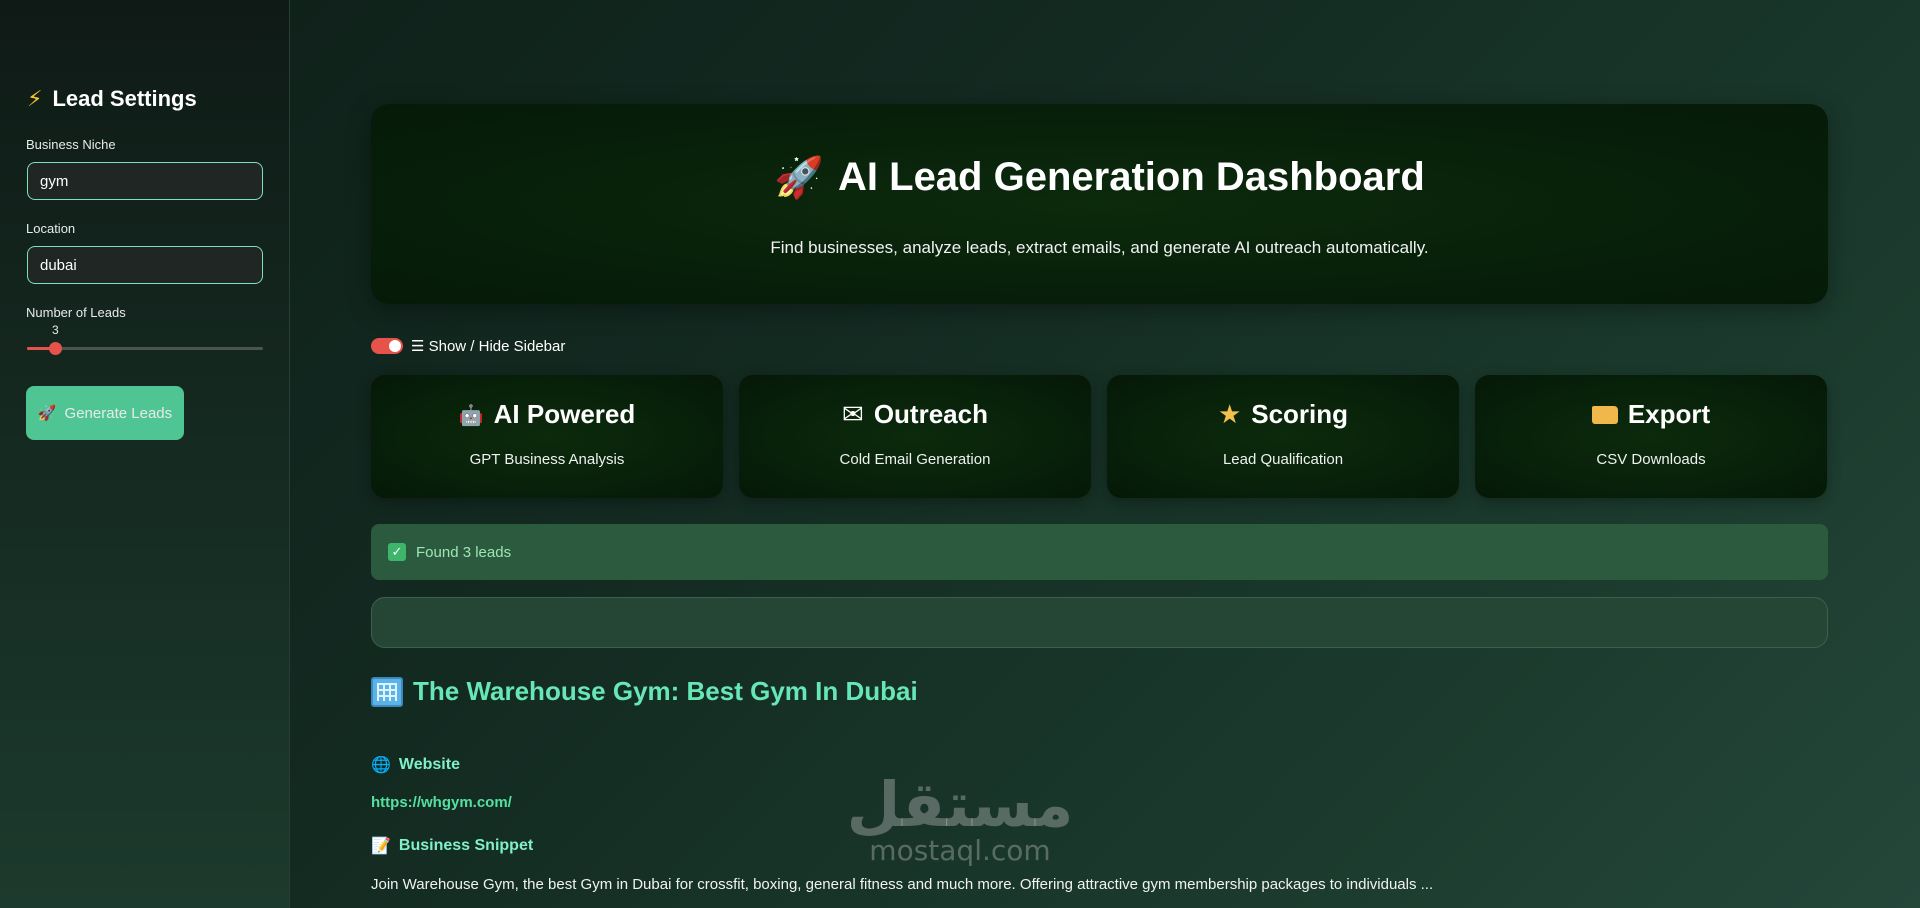  Describe the element at coordinates (1099, 552) in the screenshot. I see `success-alert: ✓ Found 3 leads` at that location.